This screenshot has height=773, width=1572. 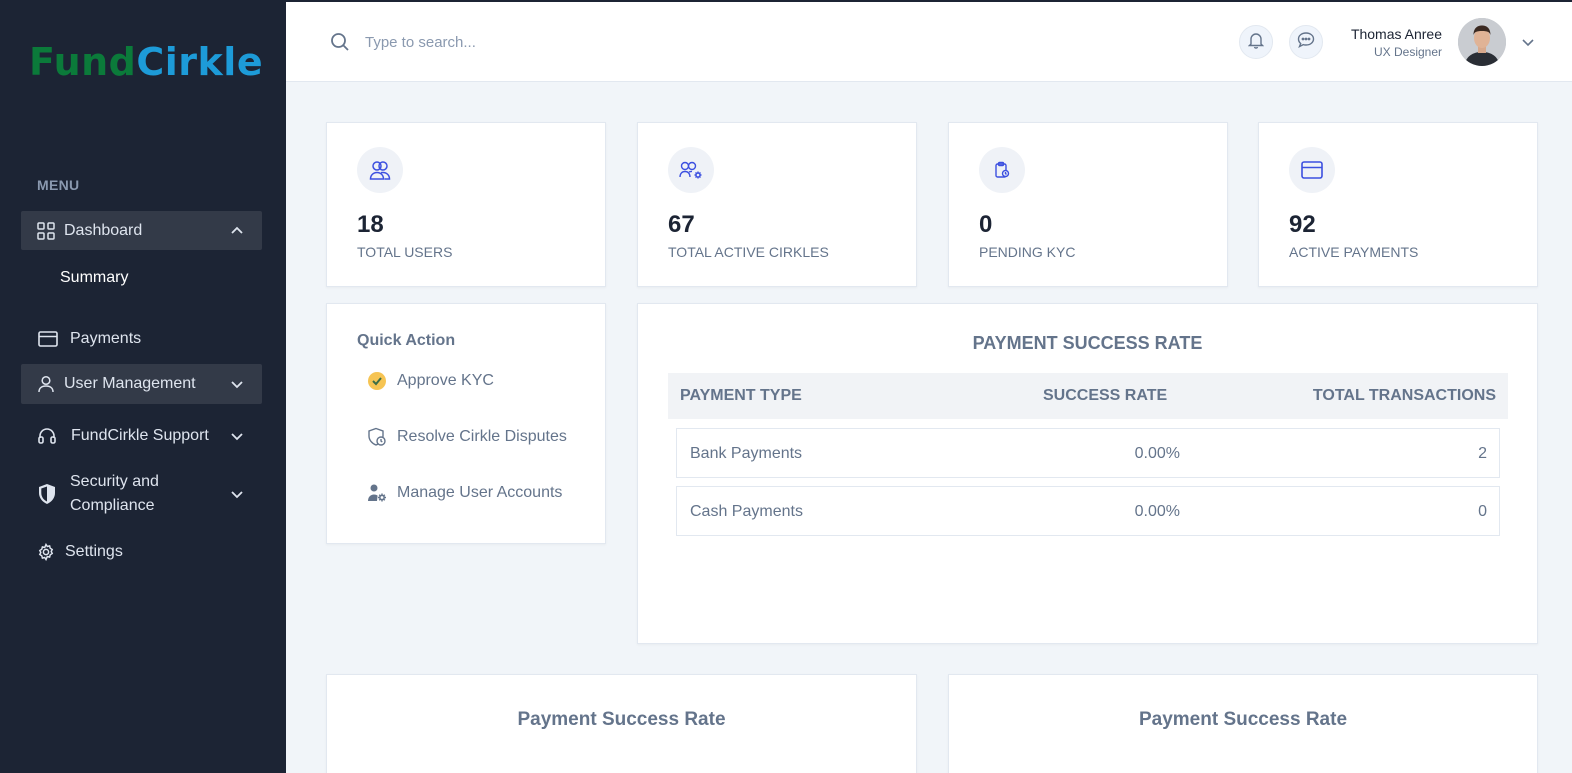 I want to click on search-icon, so click(x=340, y=42).